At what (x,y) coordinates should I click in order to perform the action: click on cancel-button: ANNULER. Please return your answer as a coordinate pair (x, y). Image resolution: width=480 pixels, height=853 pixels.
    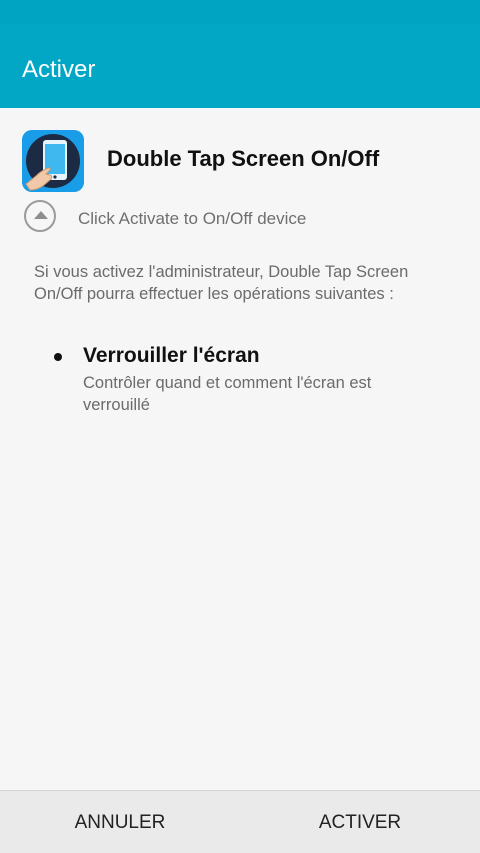
    Looking at the image, I should click on (120, 822).